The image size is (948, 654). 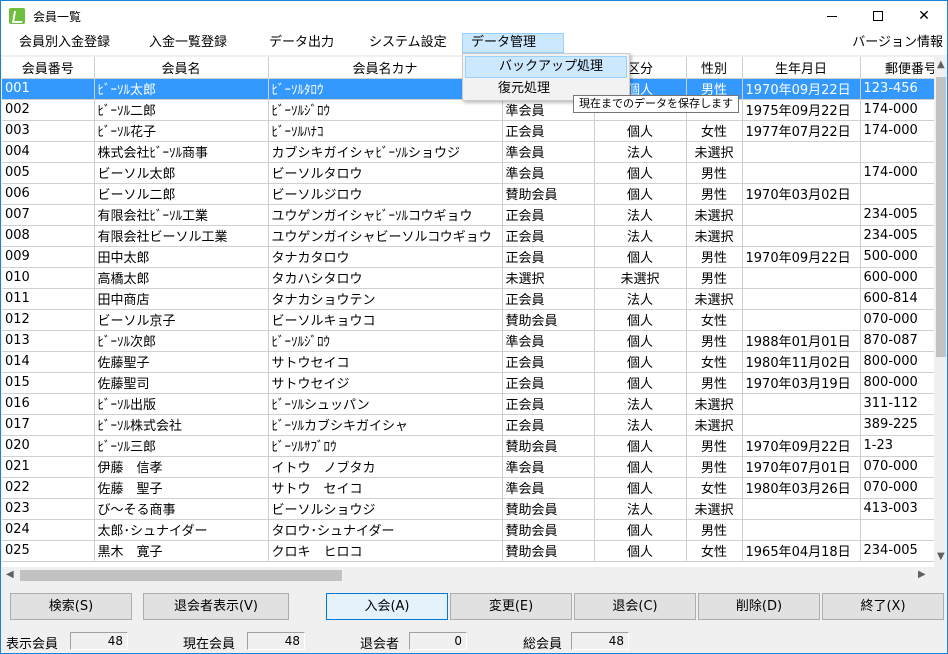 What do you see at coordinates (468, 194) in the screenshot?
I see `table-row: 006 ビーソル二郎 ビーソルジロウ 賛助会員 個人 男性 1970年03月02日` at bounding box center [468, 194].